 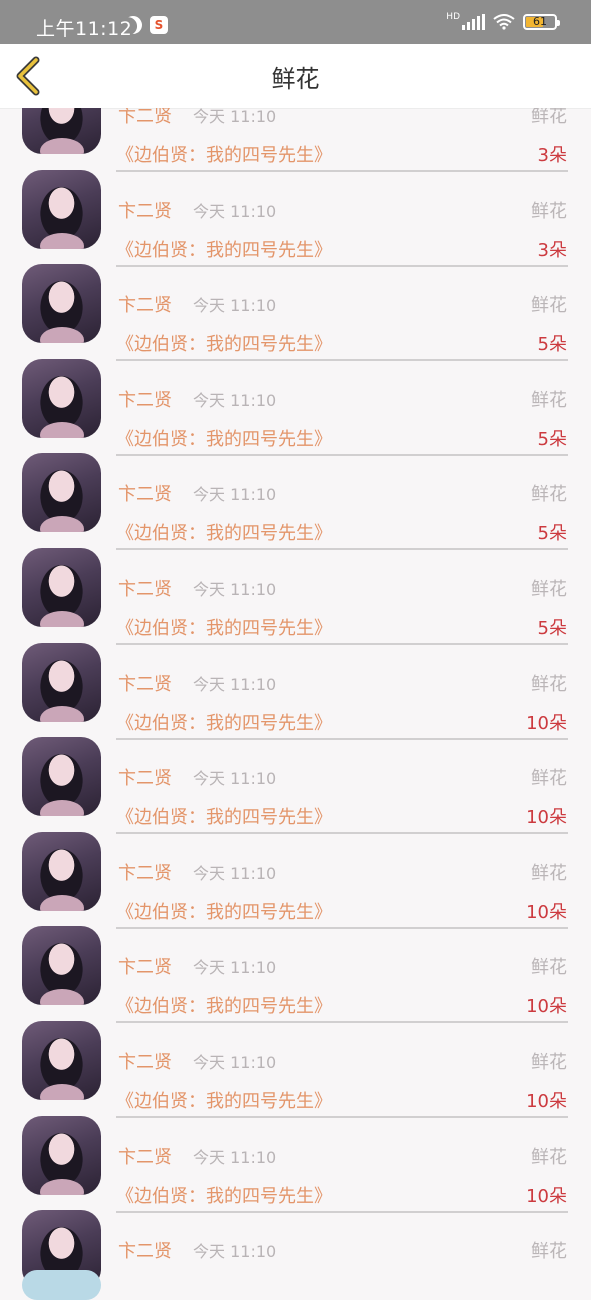 I want to click on battery-level: 61, so click(x=540, y=21).